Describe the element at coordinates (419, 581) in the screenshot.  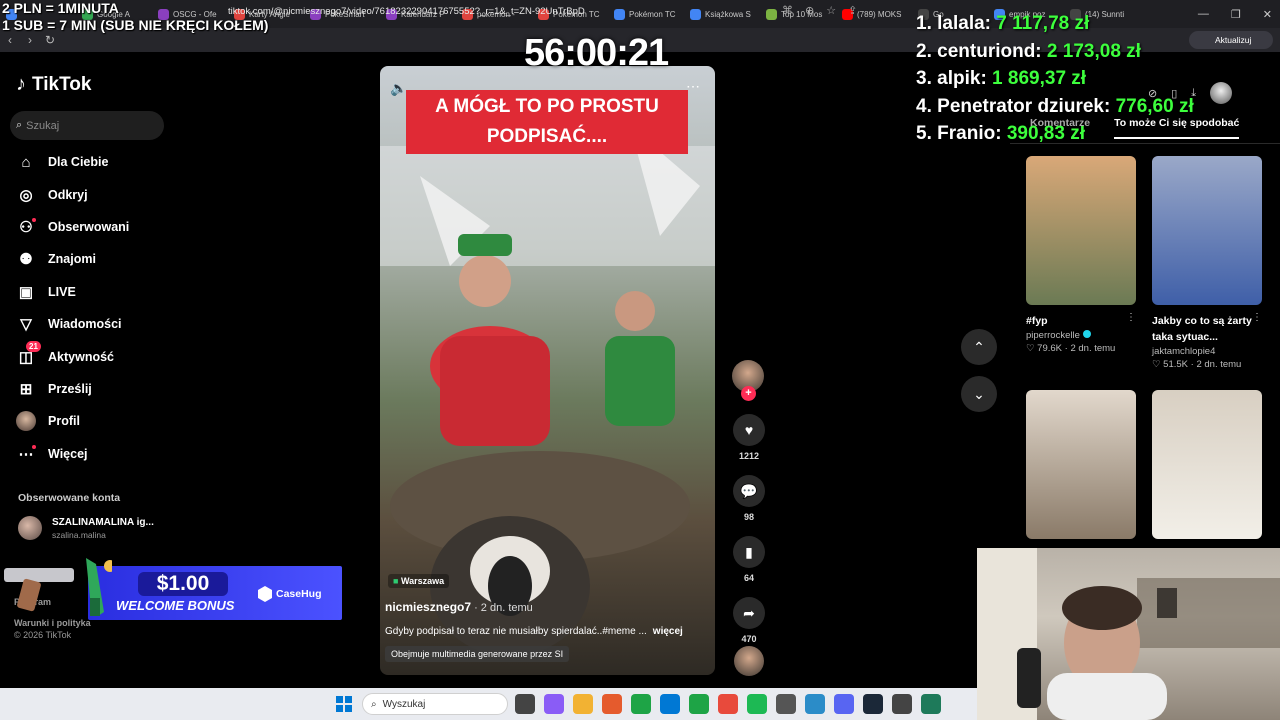
I see `location-chip: ■ Warszawa` at that location.